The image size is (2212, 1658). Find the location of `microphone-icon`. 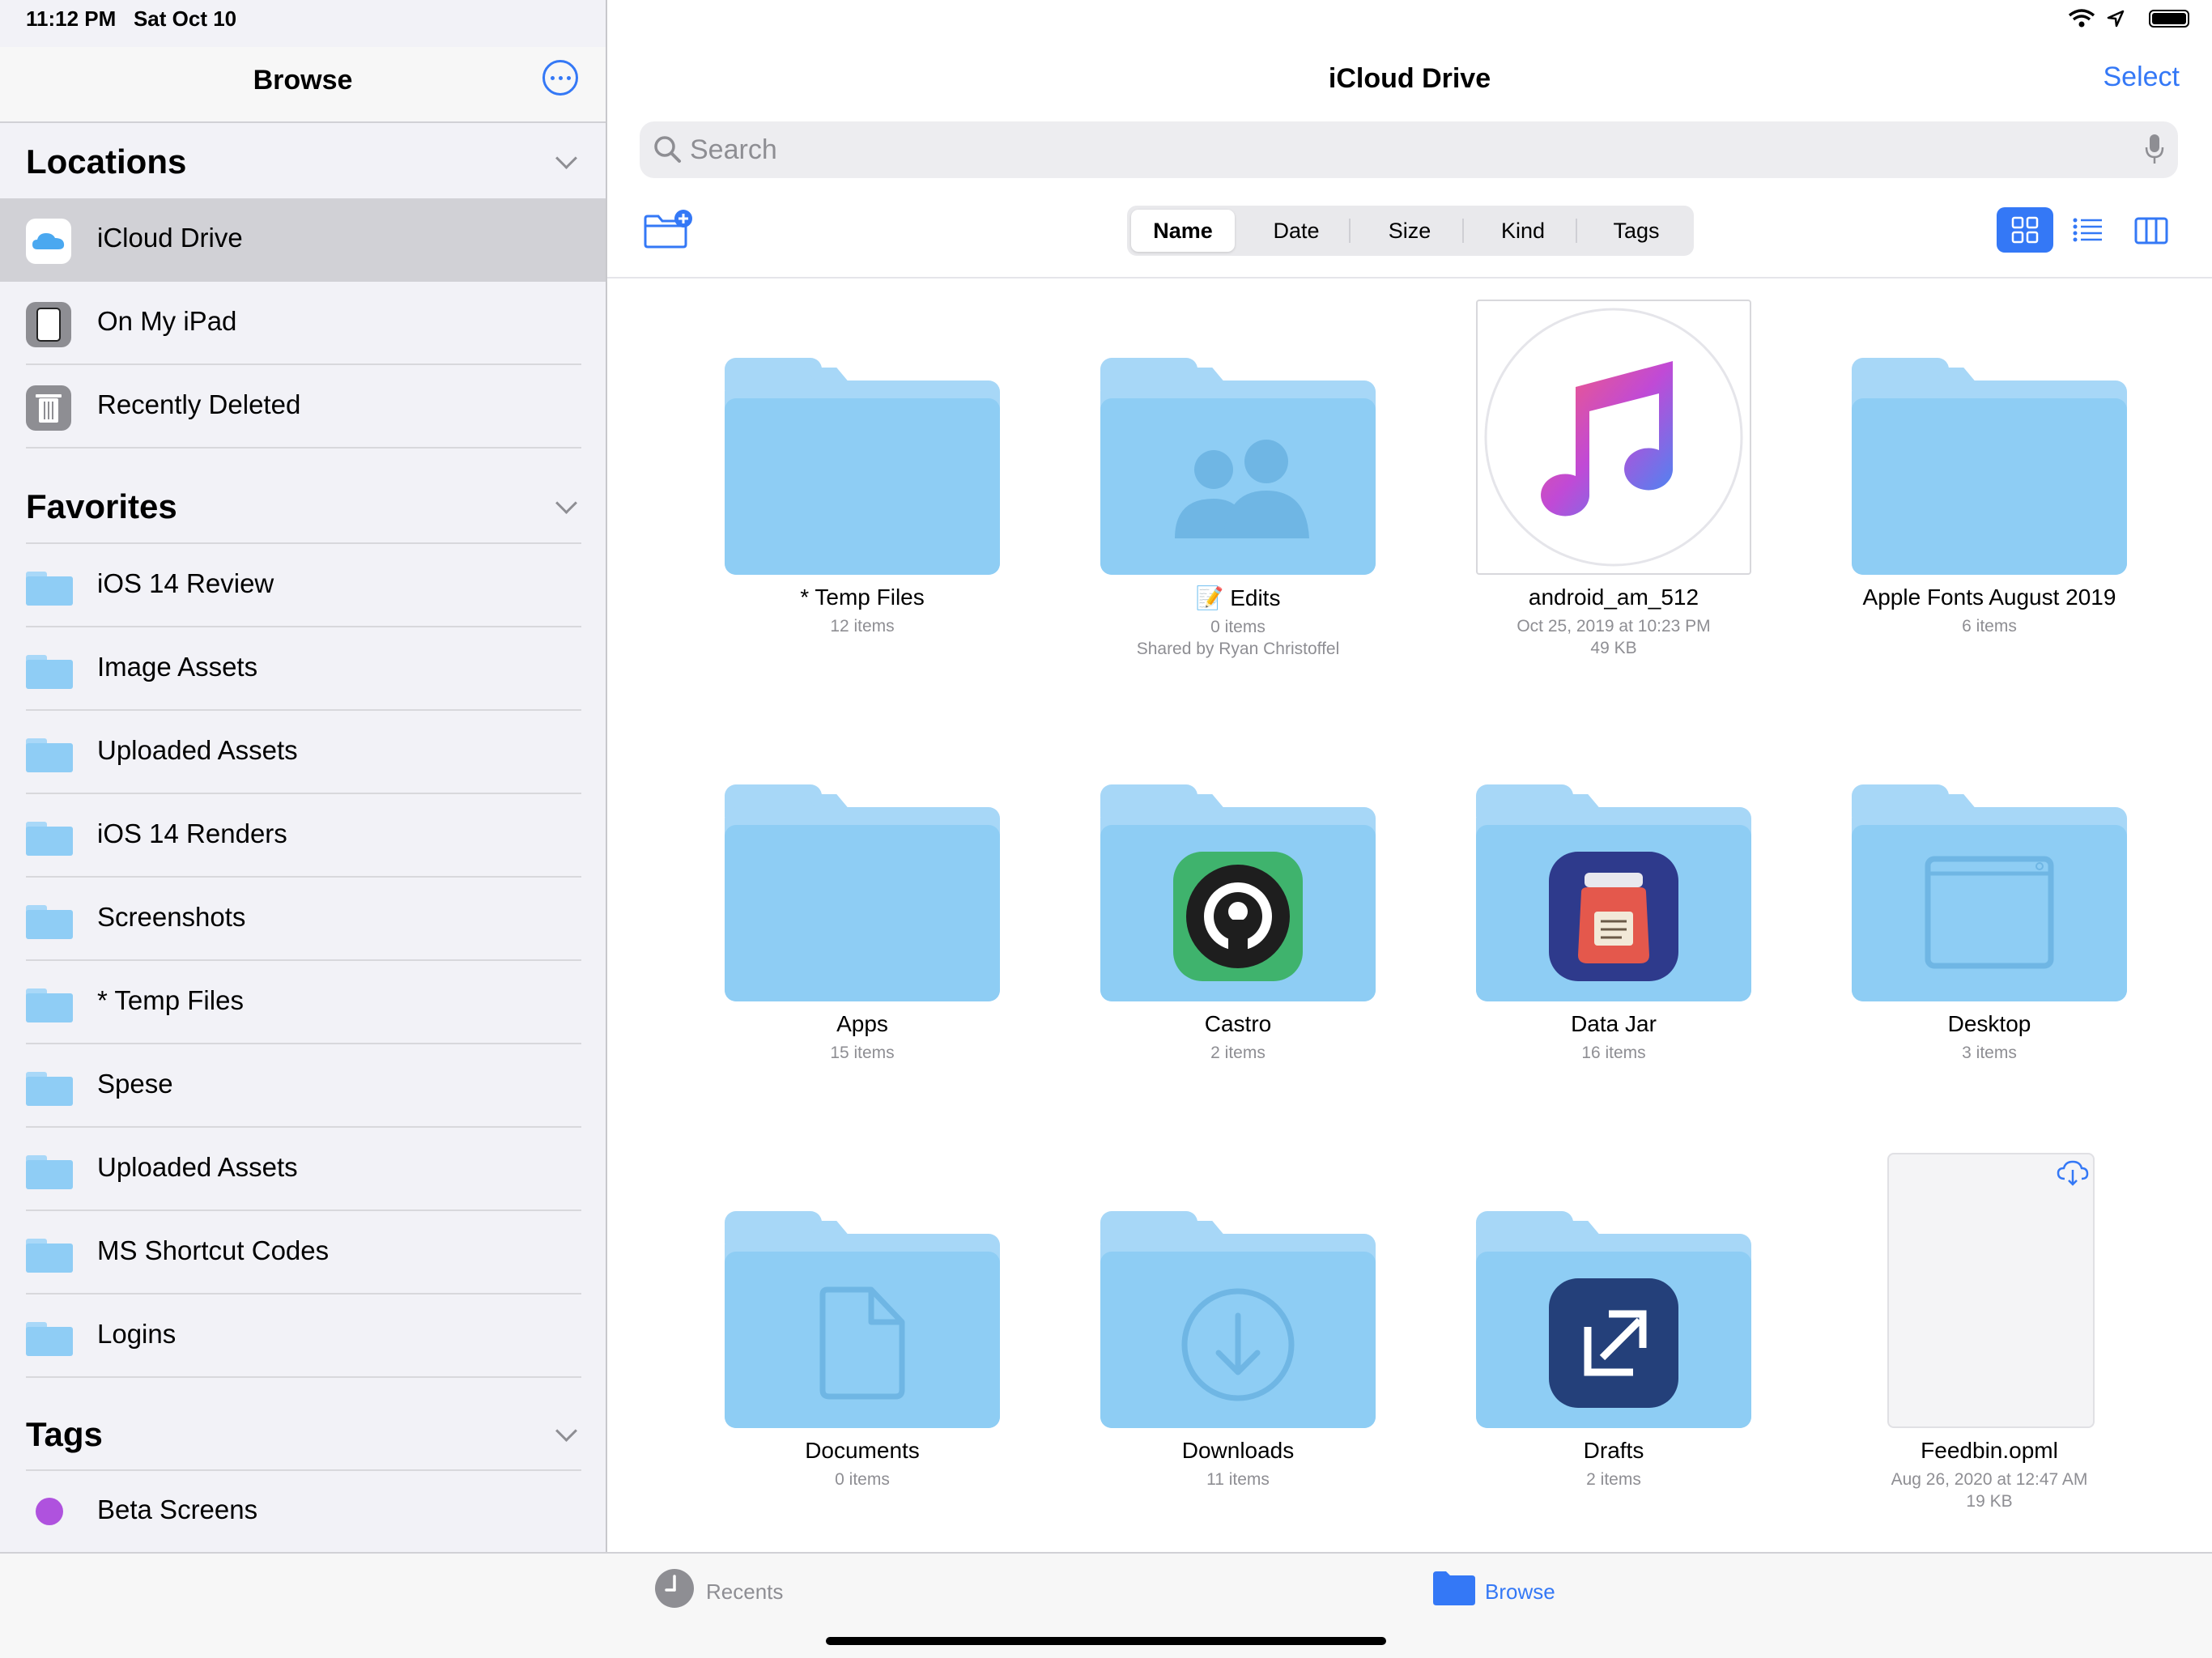

microphone-icon is located at coordinates (2154, 150).